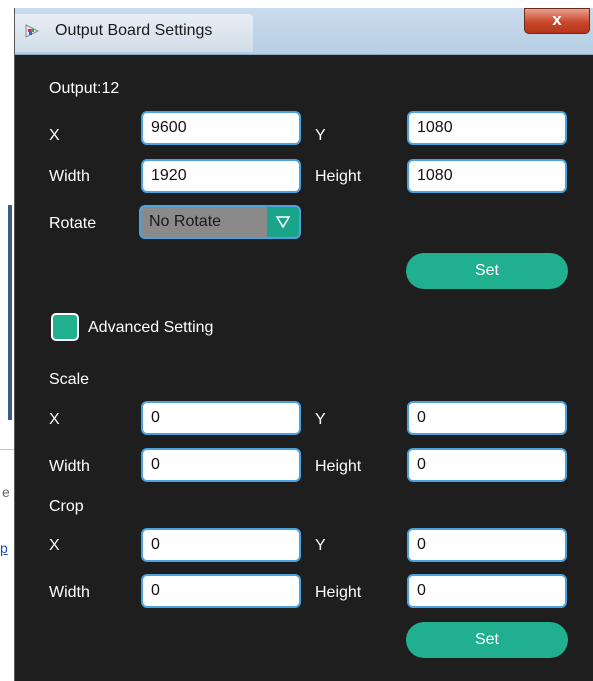  I want to click on crop-x-input, so click(221, 545).